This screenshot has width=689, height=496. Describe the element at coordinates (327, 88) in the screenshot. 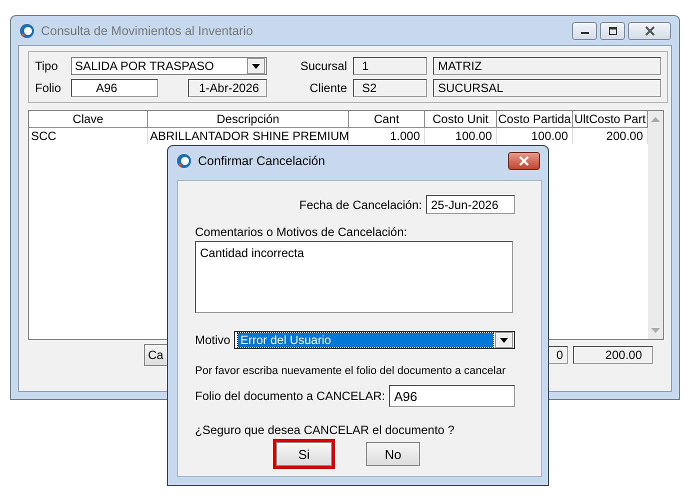

I see `field-label: Cliente` at that location.